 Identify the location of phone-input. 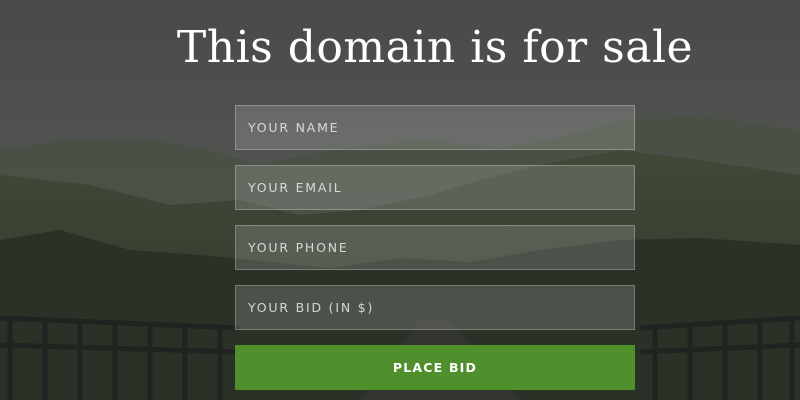
(435, 247).